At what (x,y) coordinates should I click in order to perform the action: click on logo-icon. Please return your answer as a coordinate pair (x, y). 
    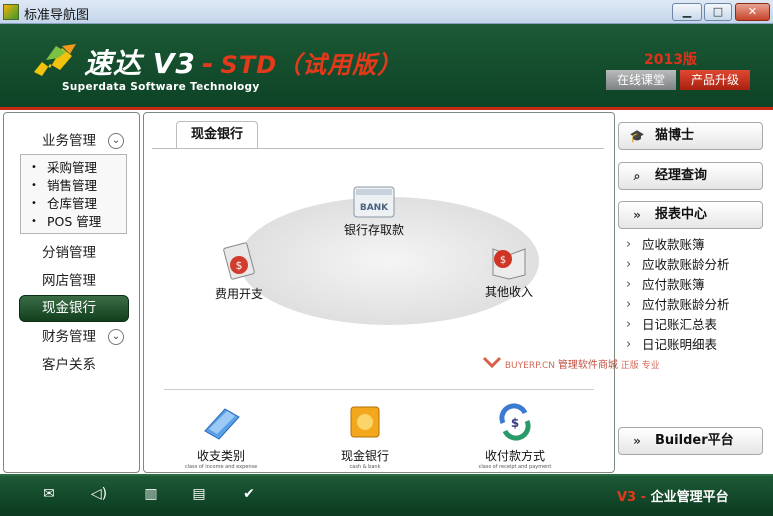
    Looking at the image, I should click on (55, 60).